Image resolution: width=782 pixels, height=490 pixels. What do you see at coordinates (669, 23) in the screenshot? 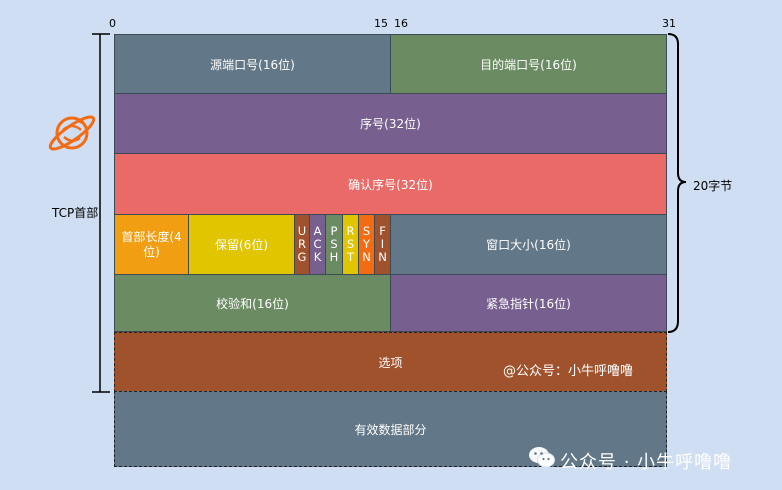
I see `bit-label-31: 31` at bounding box center [669, 23].